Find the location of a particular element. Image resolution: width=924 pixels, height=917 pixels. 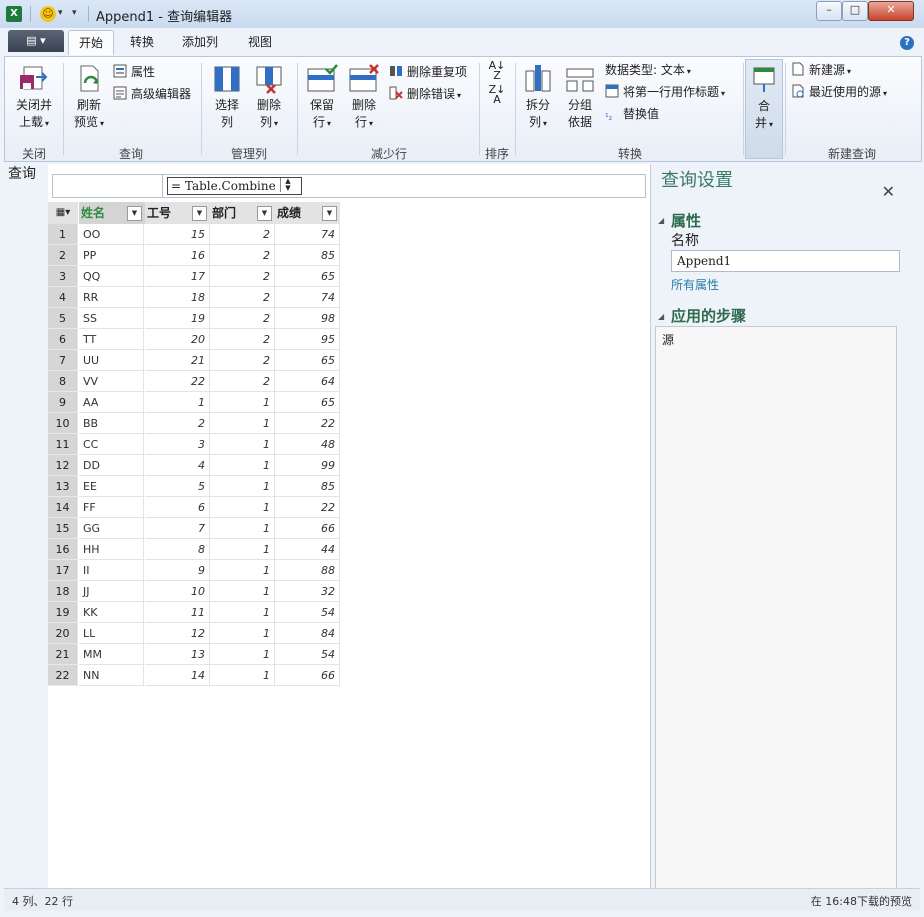

row-number: 16 is located at coordinates (63, 549).